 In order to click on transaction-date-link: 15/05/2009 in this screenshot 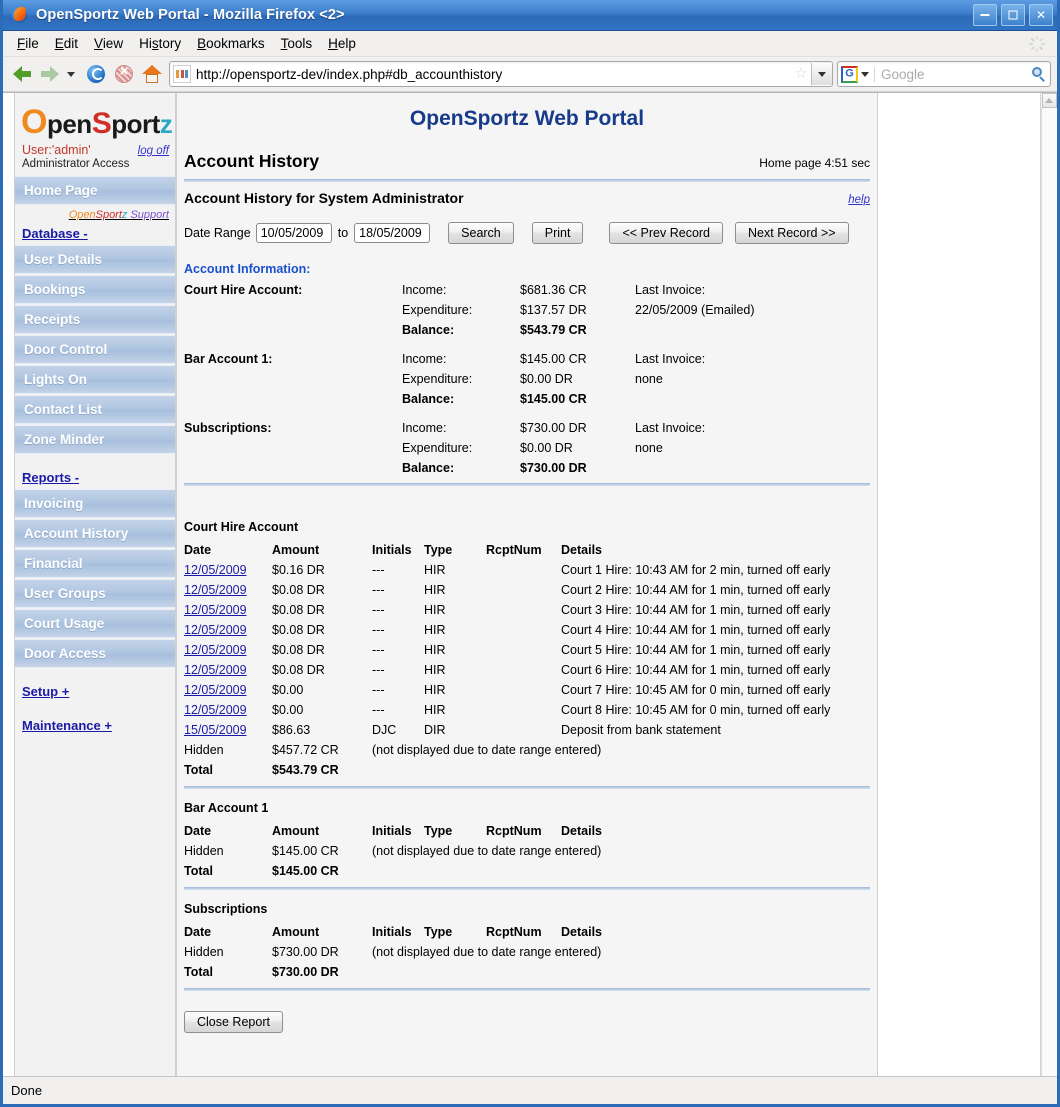, I will do `click(215, 730)`.